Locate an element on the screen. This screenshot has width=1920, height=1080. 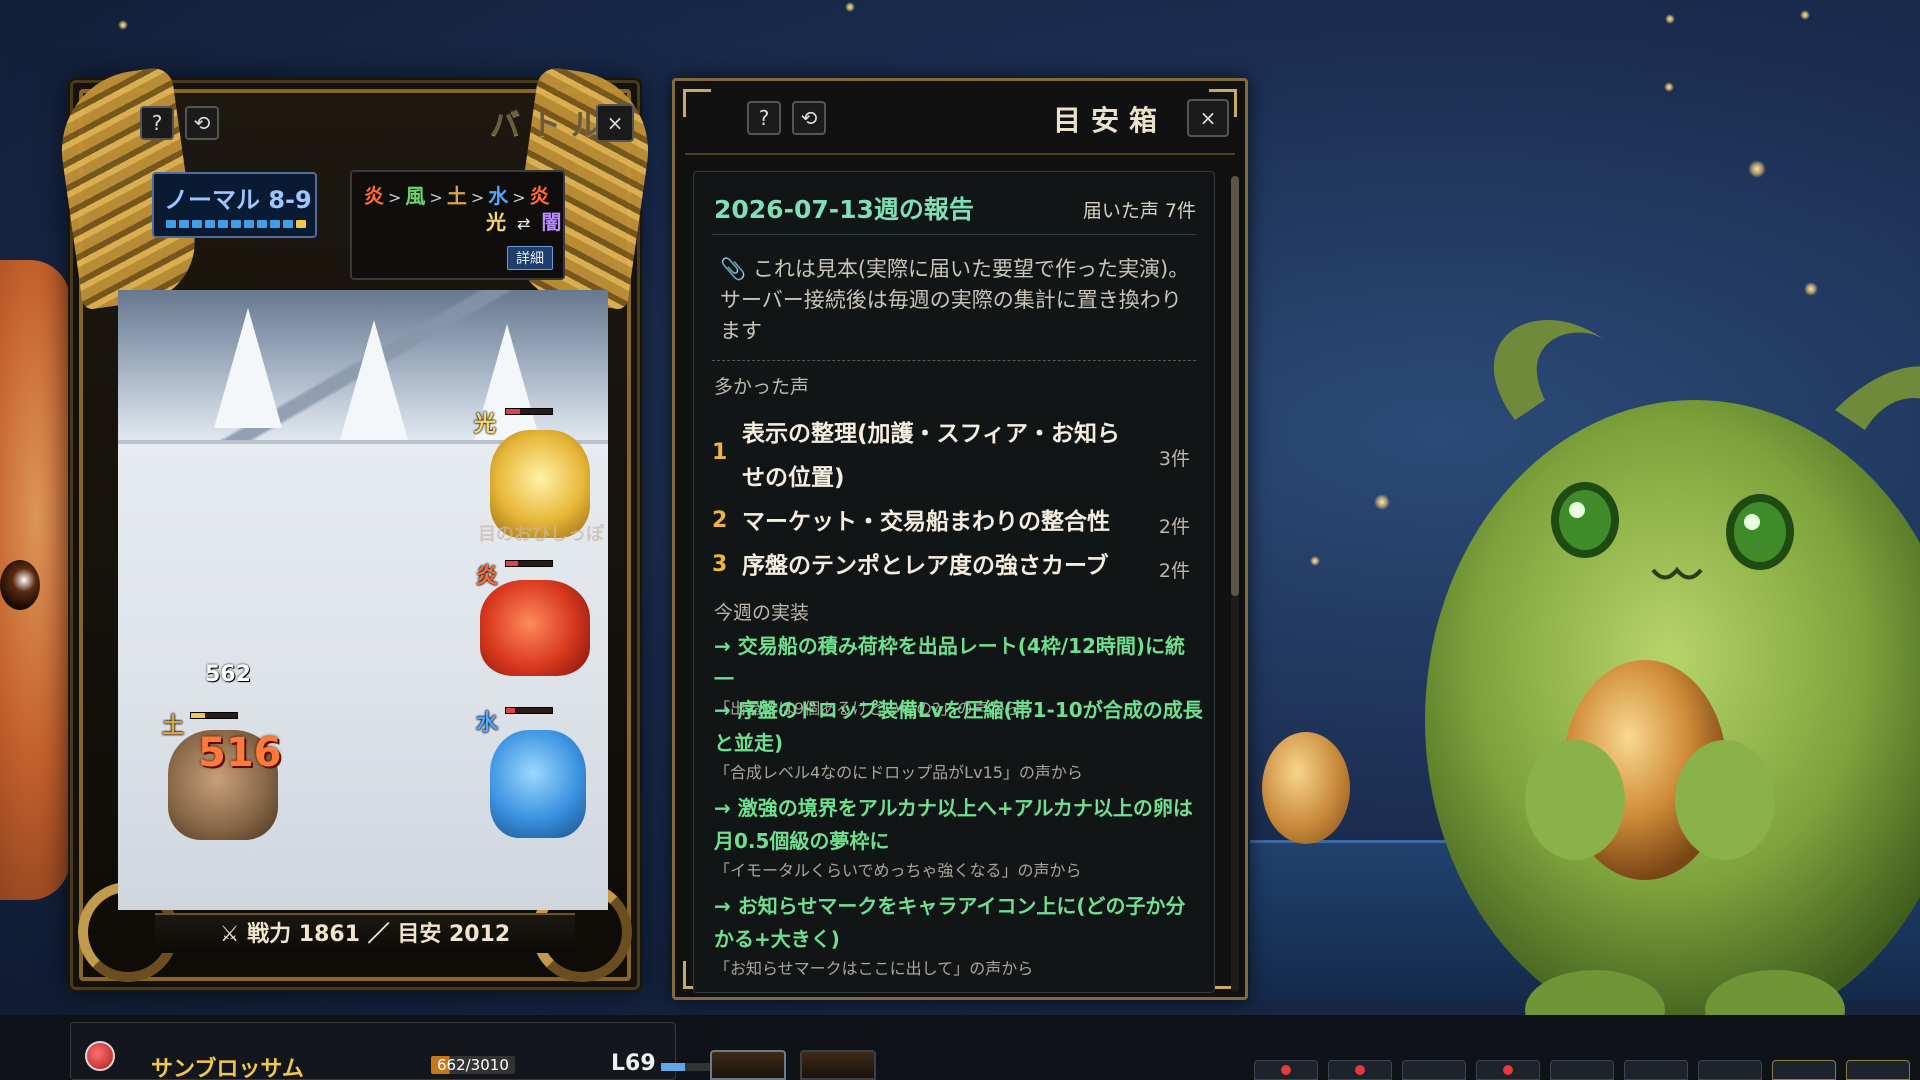
character-name: サンブロッサム is located at coordinates (227, 1068).